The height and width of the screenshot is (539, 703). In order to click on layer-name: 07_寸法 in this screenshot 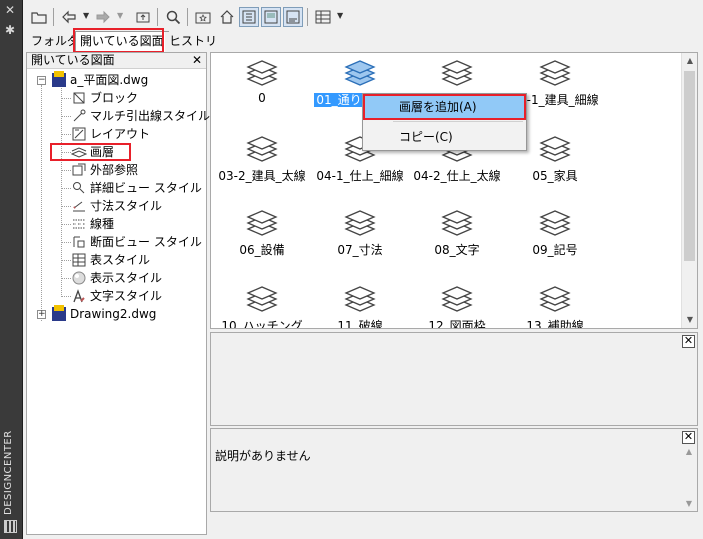, I will do `click(360, 250)`.